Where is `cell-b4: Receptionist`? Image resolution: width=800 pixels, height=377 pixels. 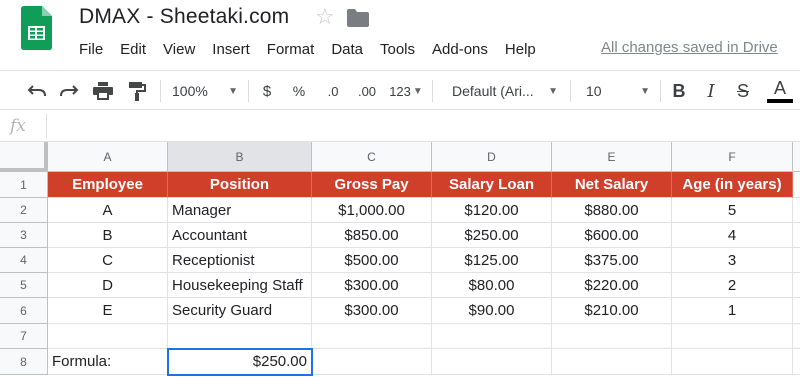 cell-b4: Receptionist is located at coordinates (240, 260).